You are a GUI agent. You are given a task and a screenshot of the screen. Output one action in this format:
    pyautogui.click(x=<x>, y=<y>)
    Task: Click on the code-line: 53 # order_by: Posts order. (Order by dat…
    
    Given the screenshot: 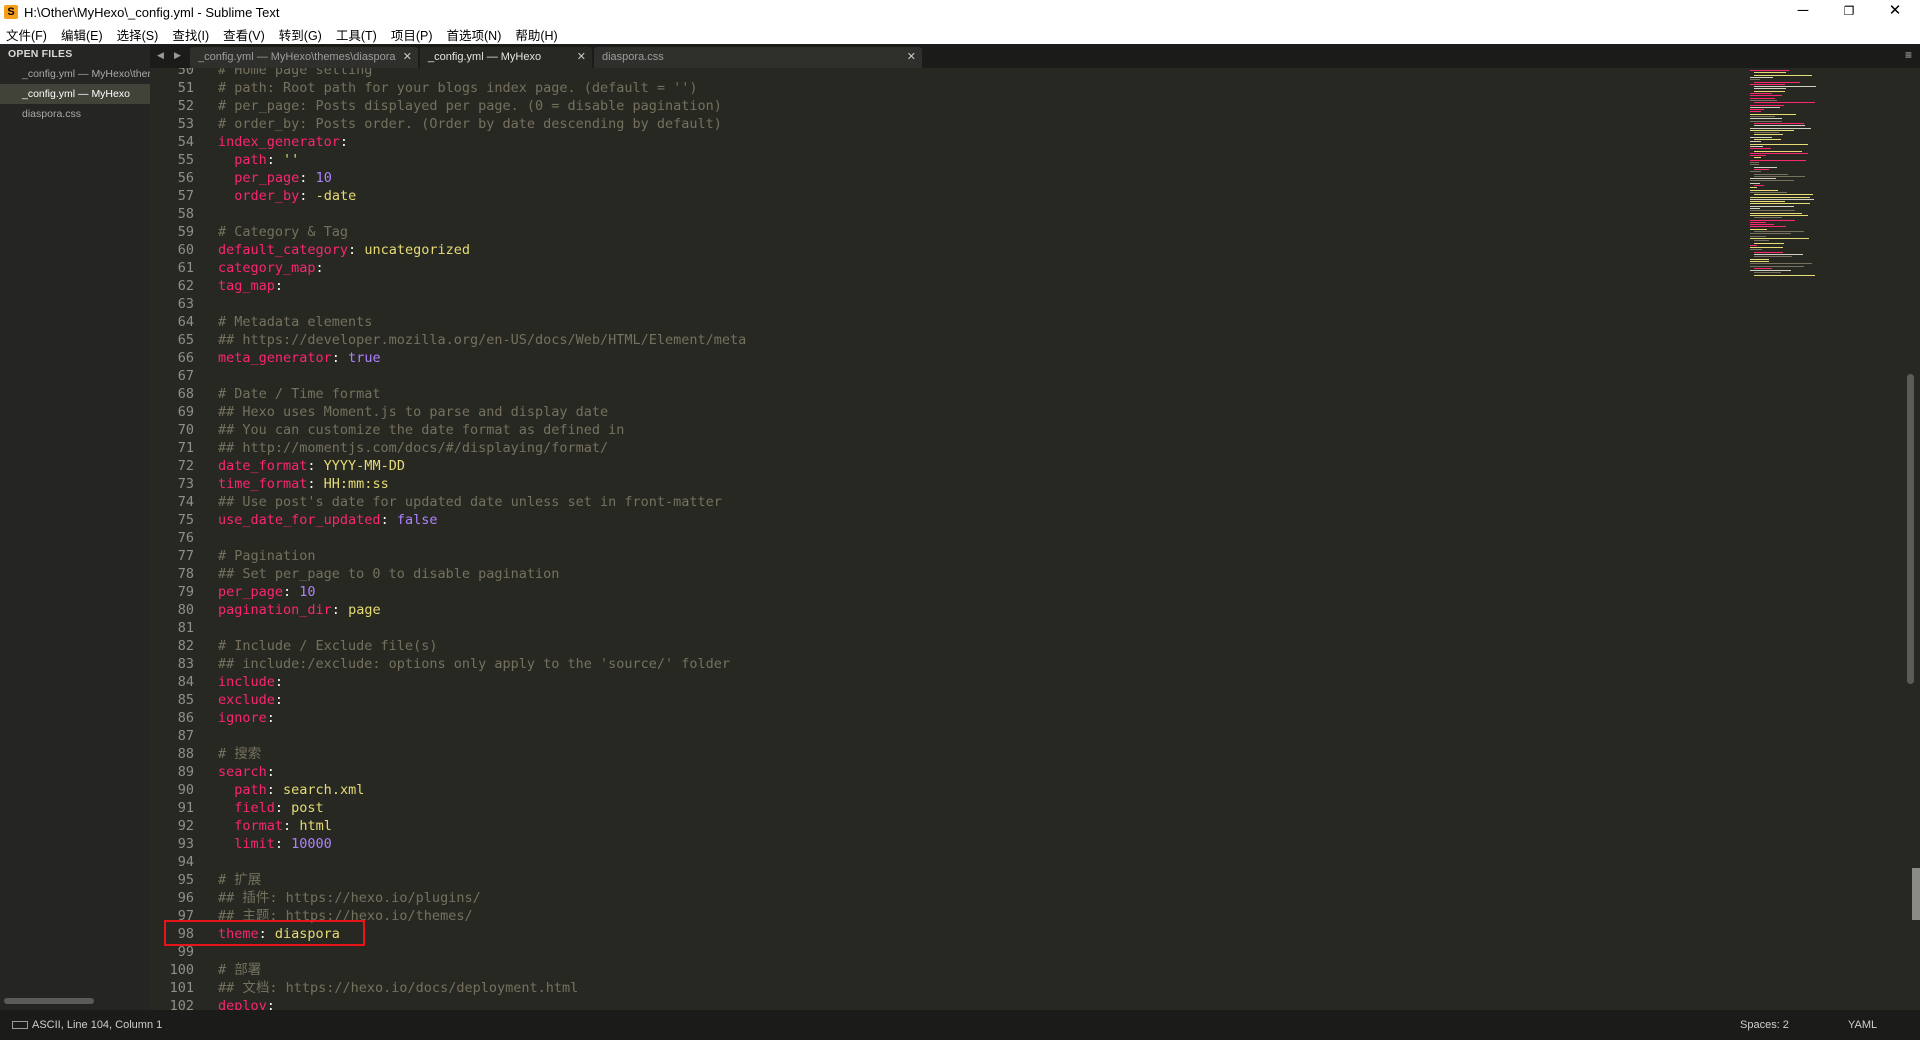 What is the action you would take?
    pyautogui.click(x=448, y=124)
    